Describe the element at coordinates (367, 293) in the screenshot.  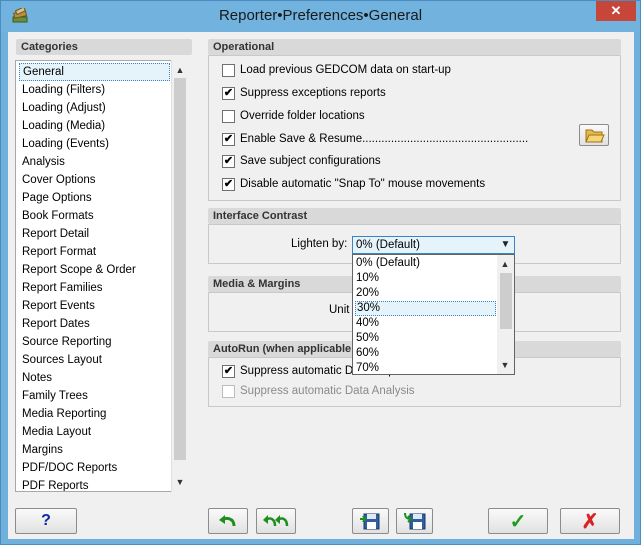
I see `lighten-option: 20%` at that location.